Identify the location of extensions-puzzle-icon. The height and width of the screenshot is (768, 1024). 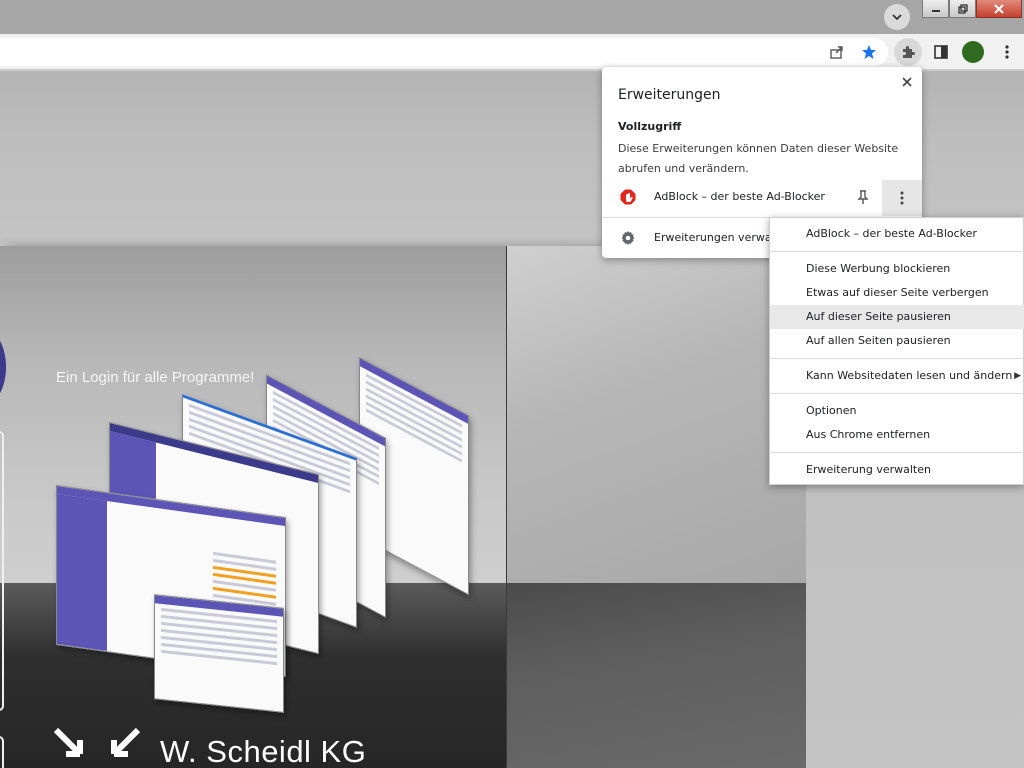
(909, 52).